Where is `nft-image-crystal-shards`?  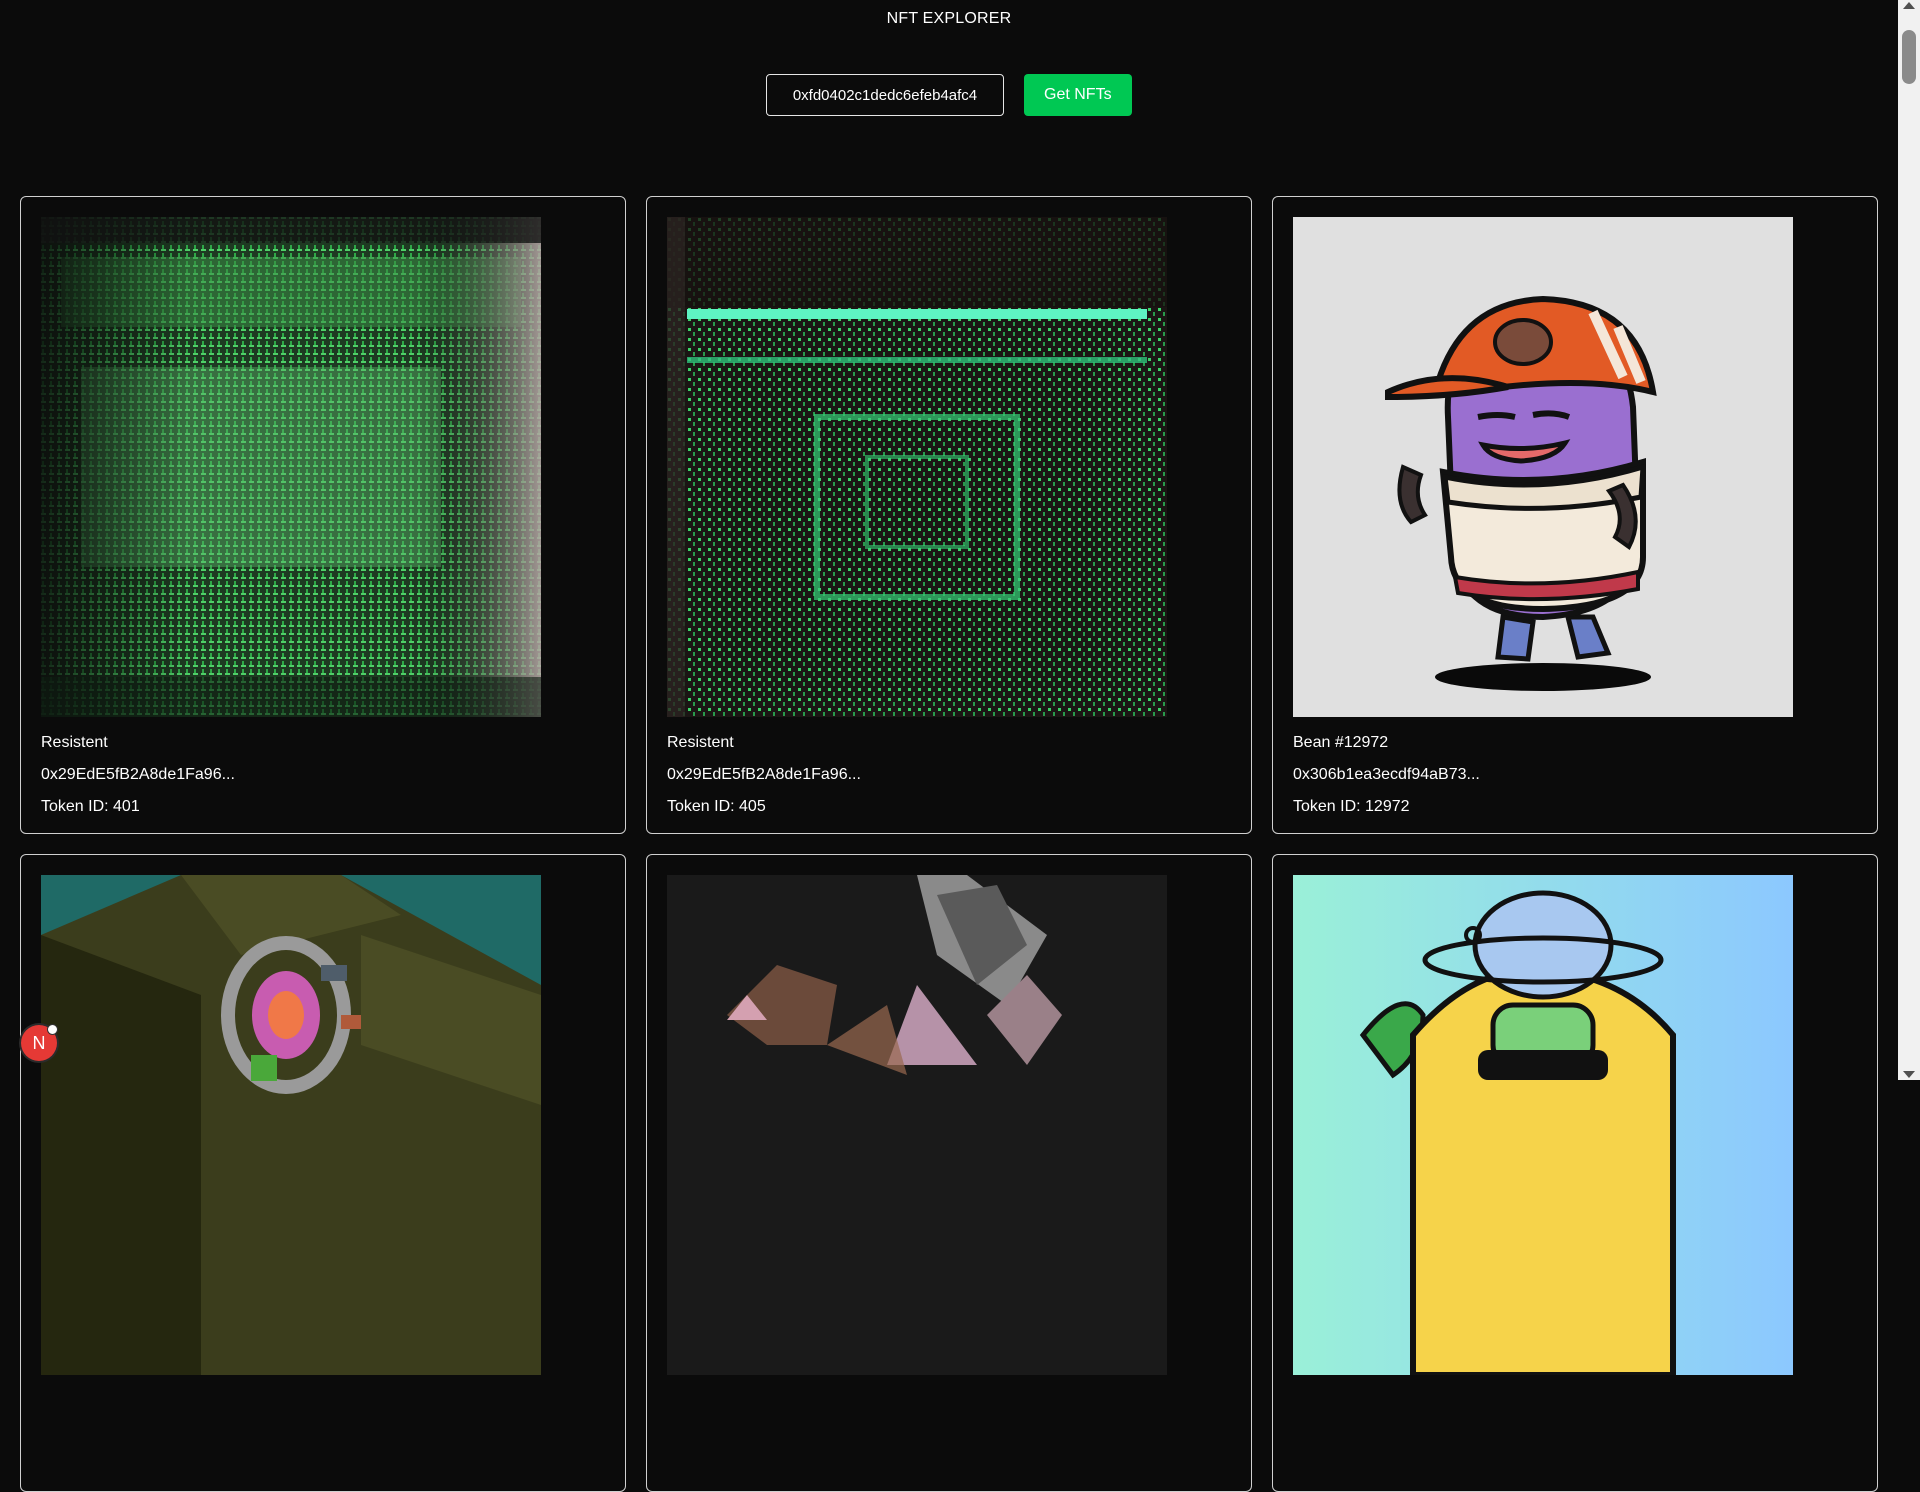 nft-image-crystal-shards is located at coordinates (917, 1125).